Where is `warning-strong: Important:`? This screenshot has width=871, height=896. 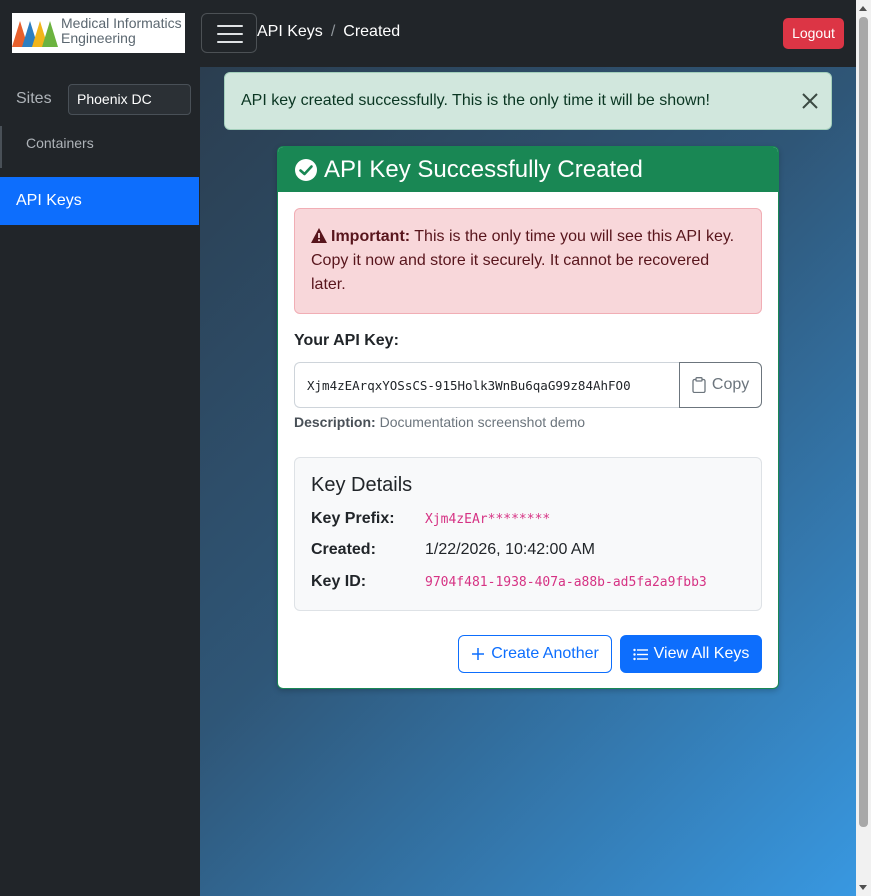
warning-strong: Important: is located at coordinates (371, 236).